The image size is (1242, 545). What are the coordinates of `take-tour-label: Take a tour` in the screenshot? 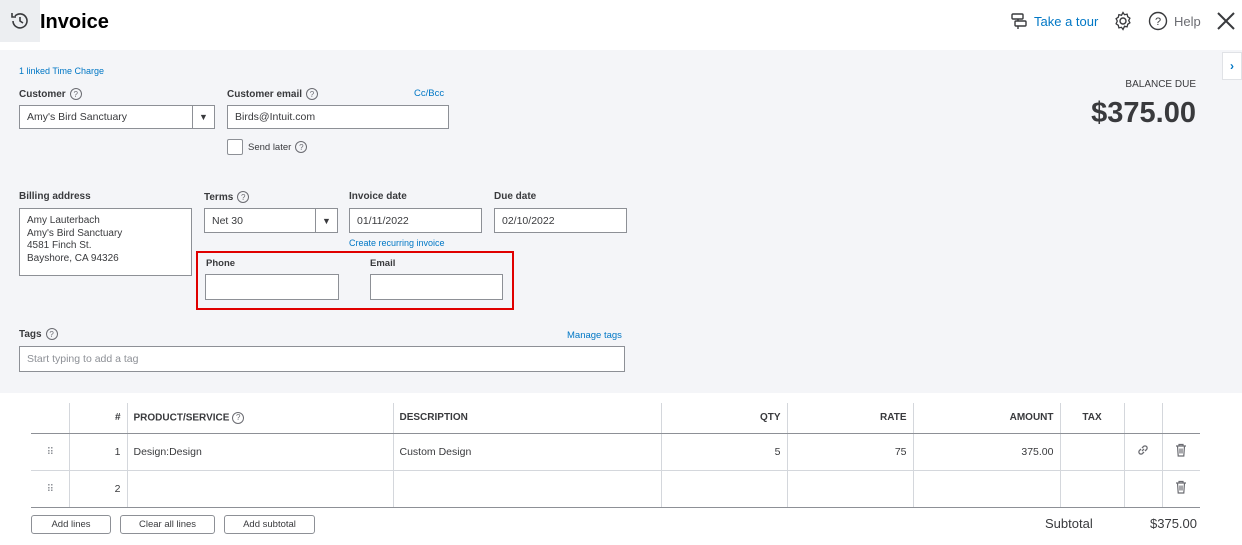 It's located at (1066, 21).